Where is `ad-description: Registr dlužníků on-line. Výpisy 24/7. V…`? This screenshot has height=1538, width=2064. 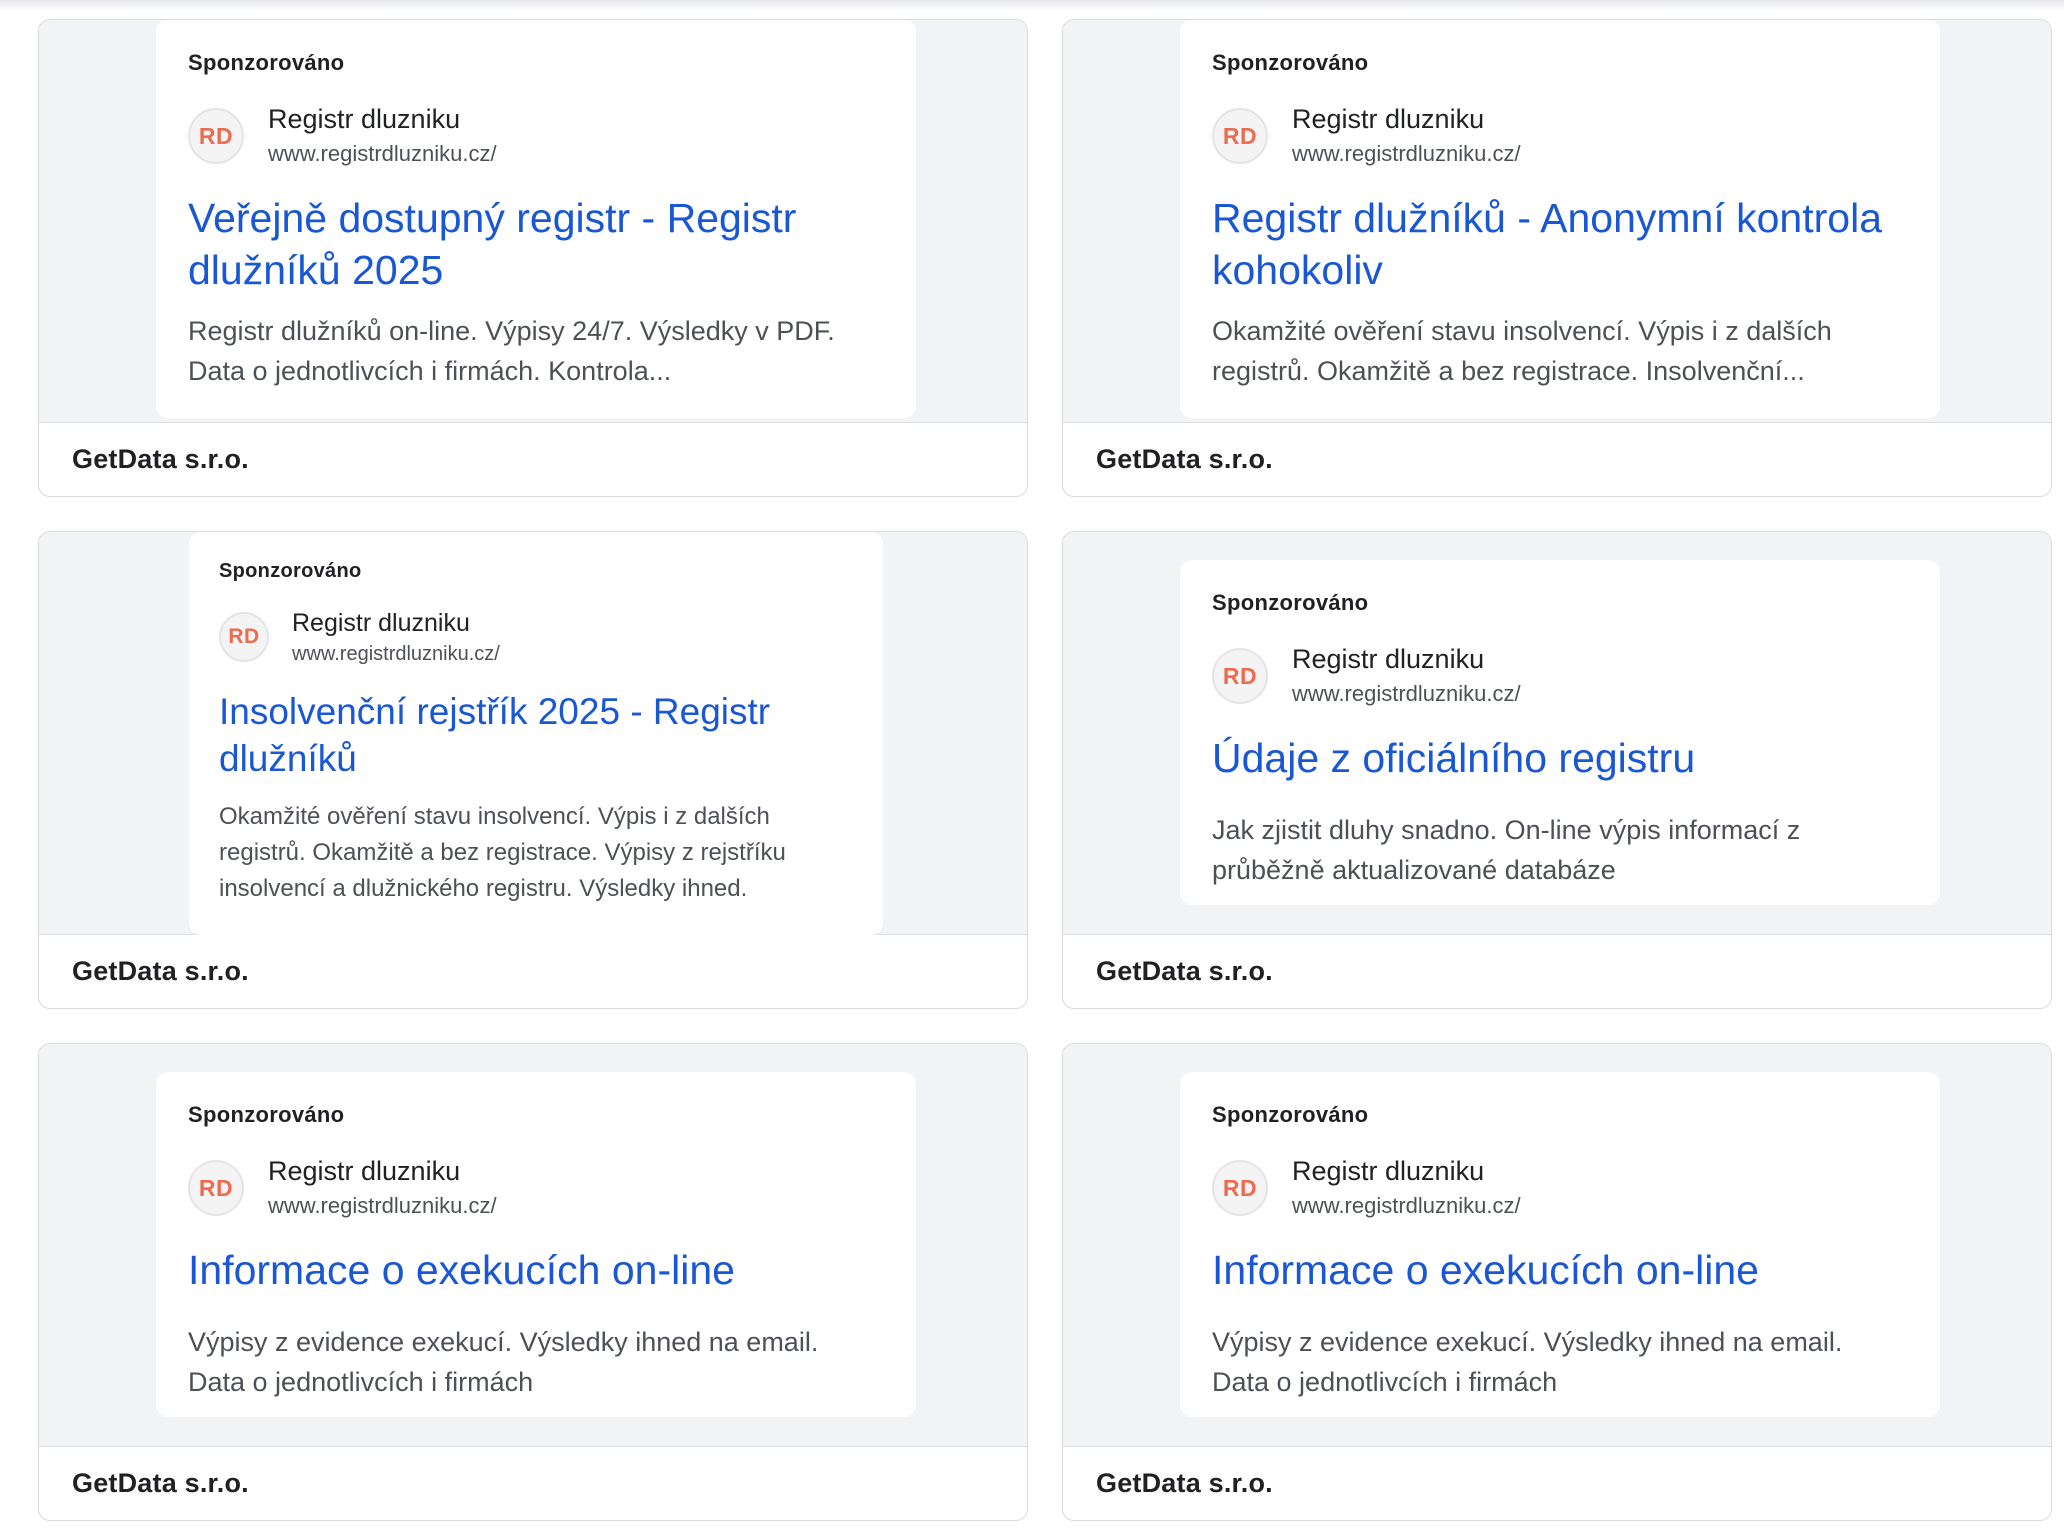
ad-description: Registr dlužníků on-line. Výpisy 24/7. V… is located at coordinates (511, 351).